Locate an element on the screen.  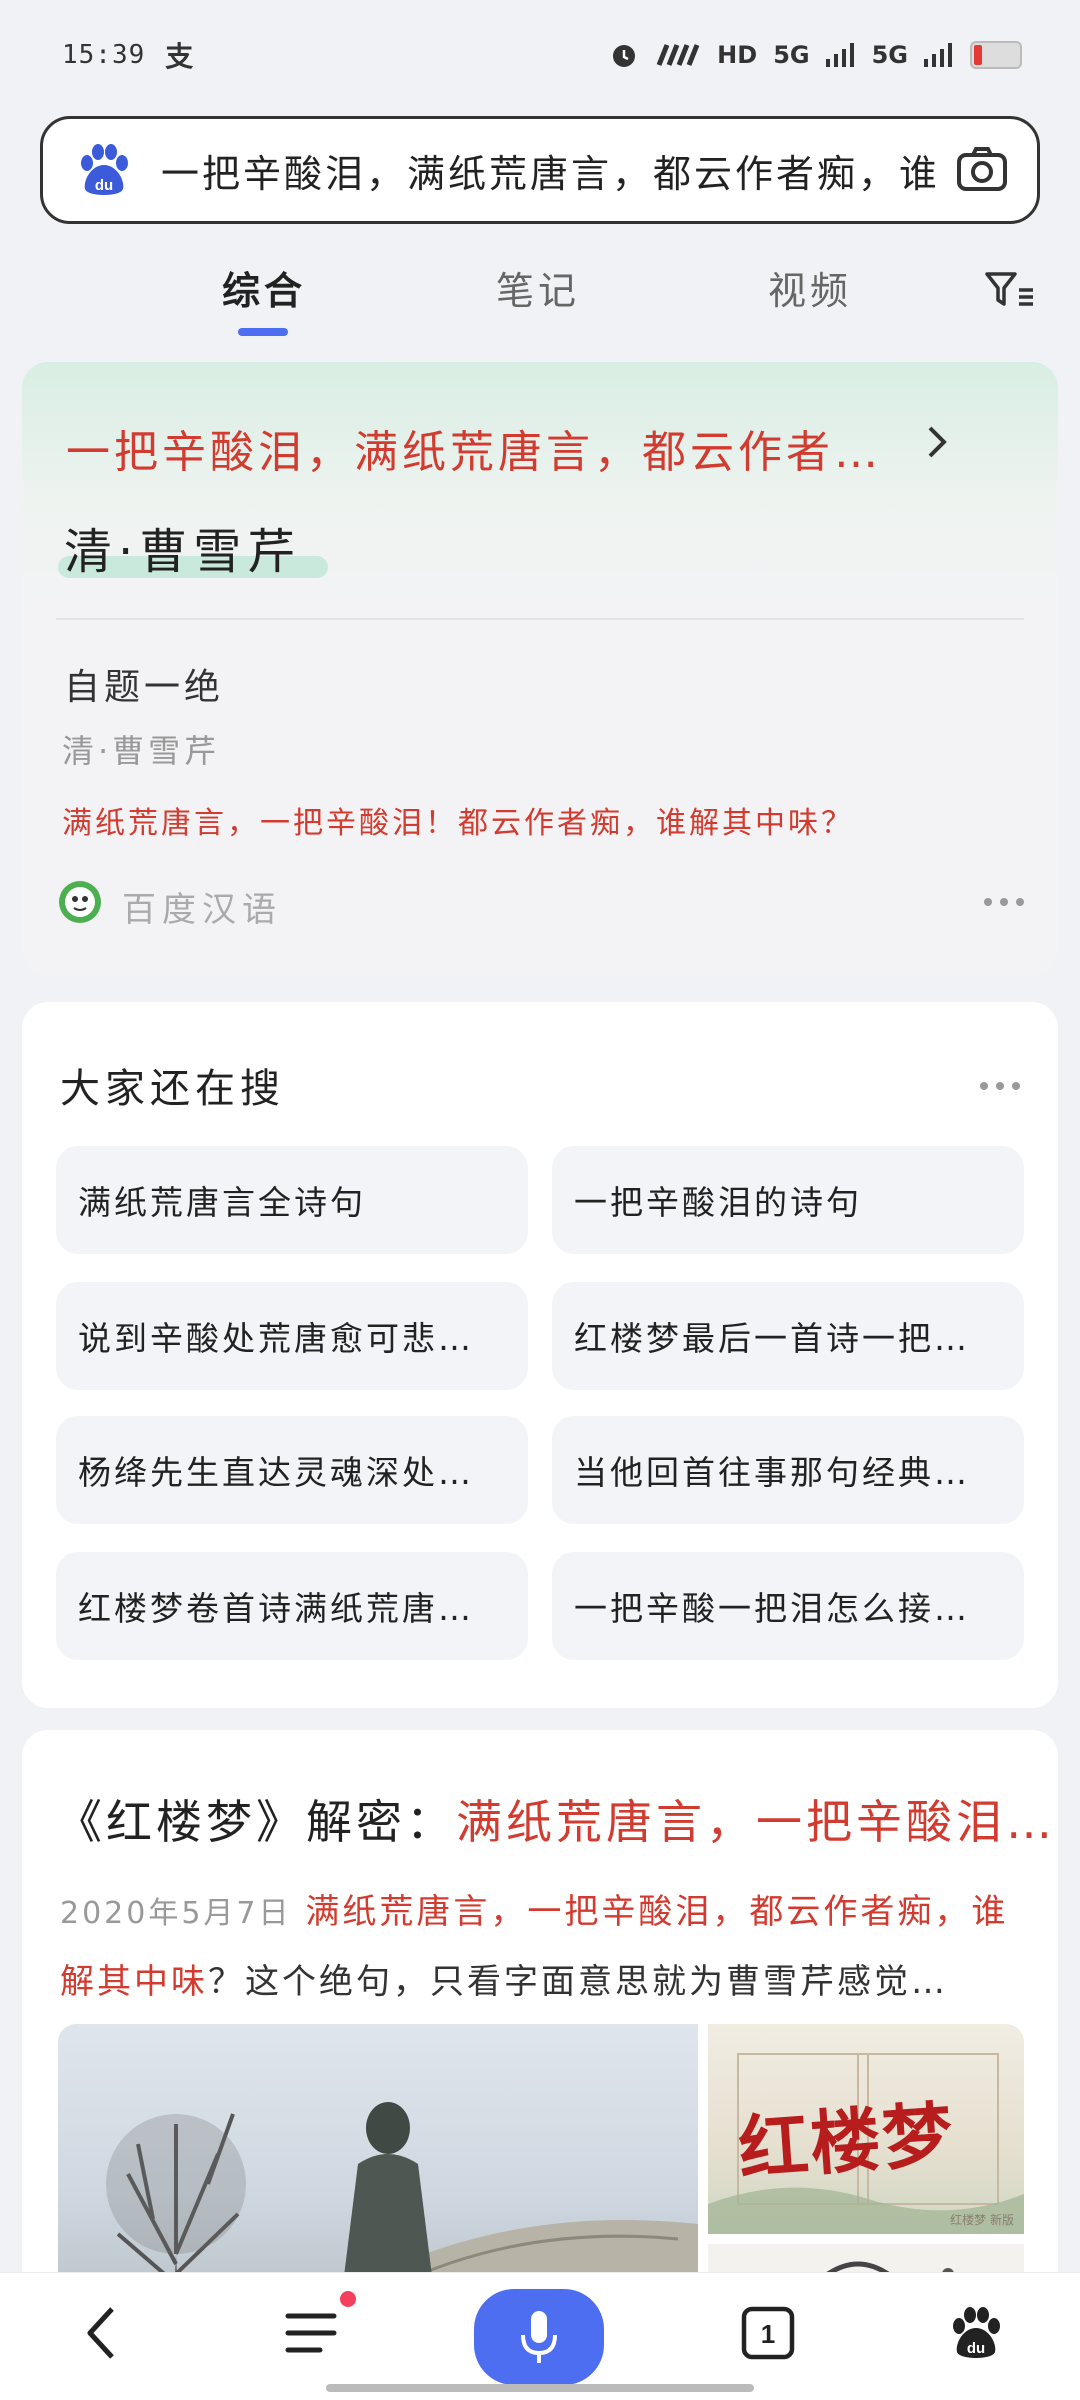
article-date: 2020年5月7日 is located at coordinates (176, 1913).